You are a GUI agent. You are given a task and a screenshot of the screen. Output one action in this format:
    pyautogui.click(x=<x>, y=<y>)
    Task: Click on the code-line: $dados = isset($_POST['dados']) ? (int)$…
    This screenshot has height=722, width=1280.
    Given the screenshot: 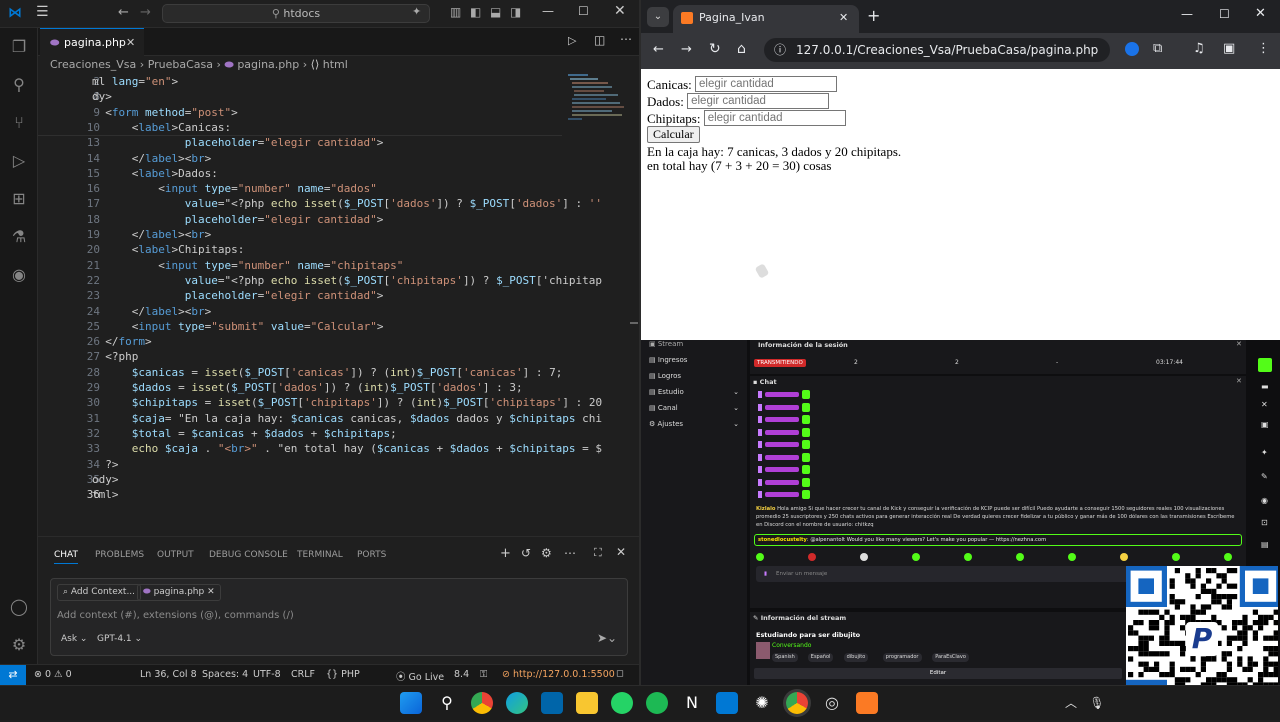 What is the action you would take?
    pyautogui.click(x=307, y=387)
    